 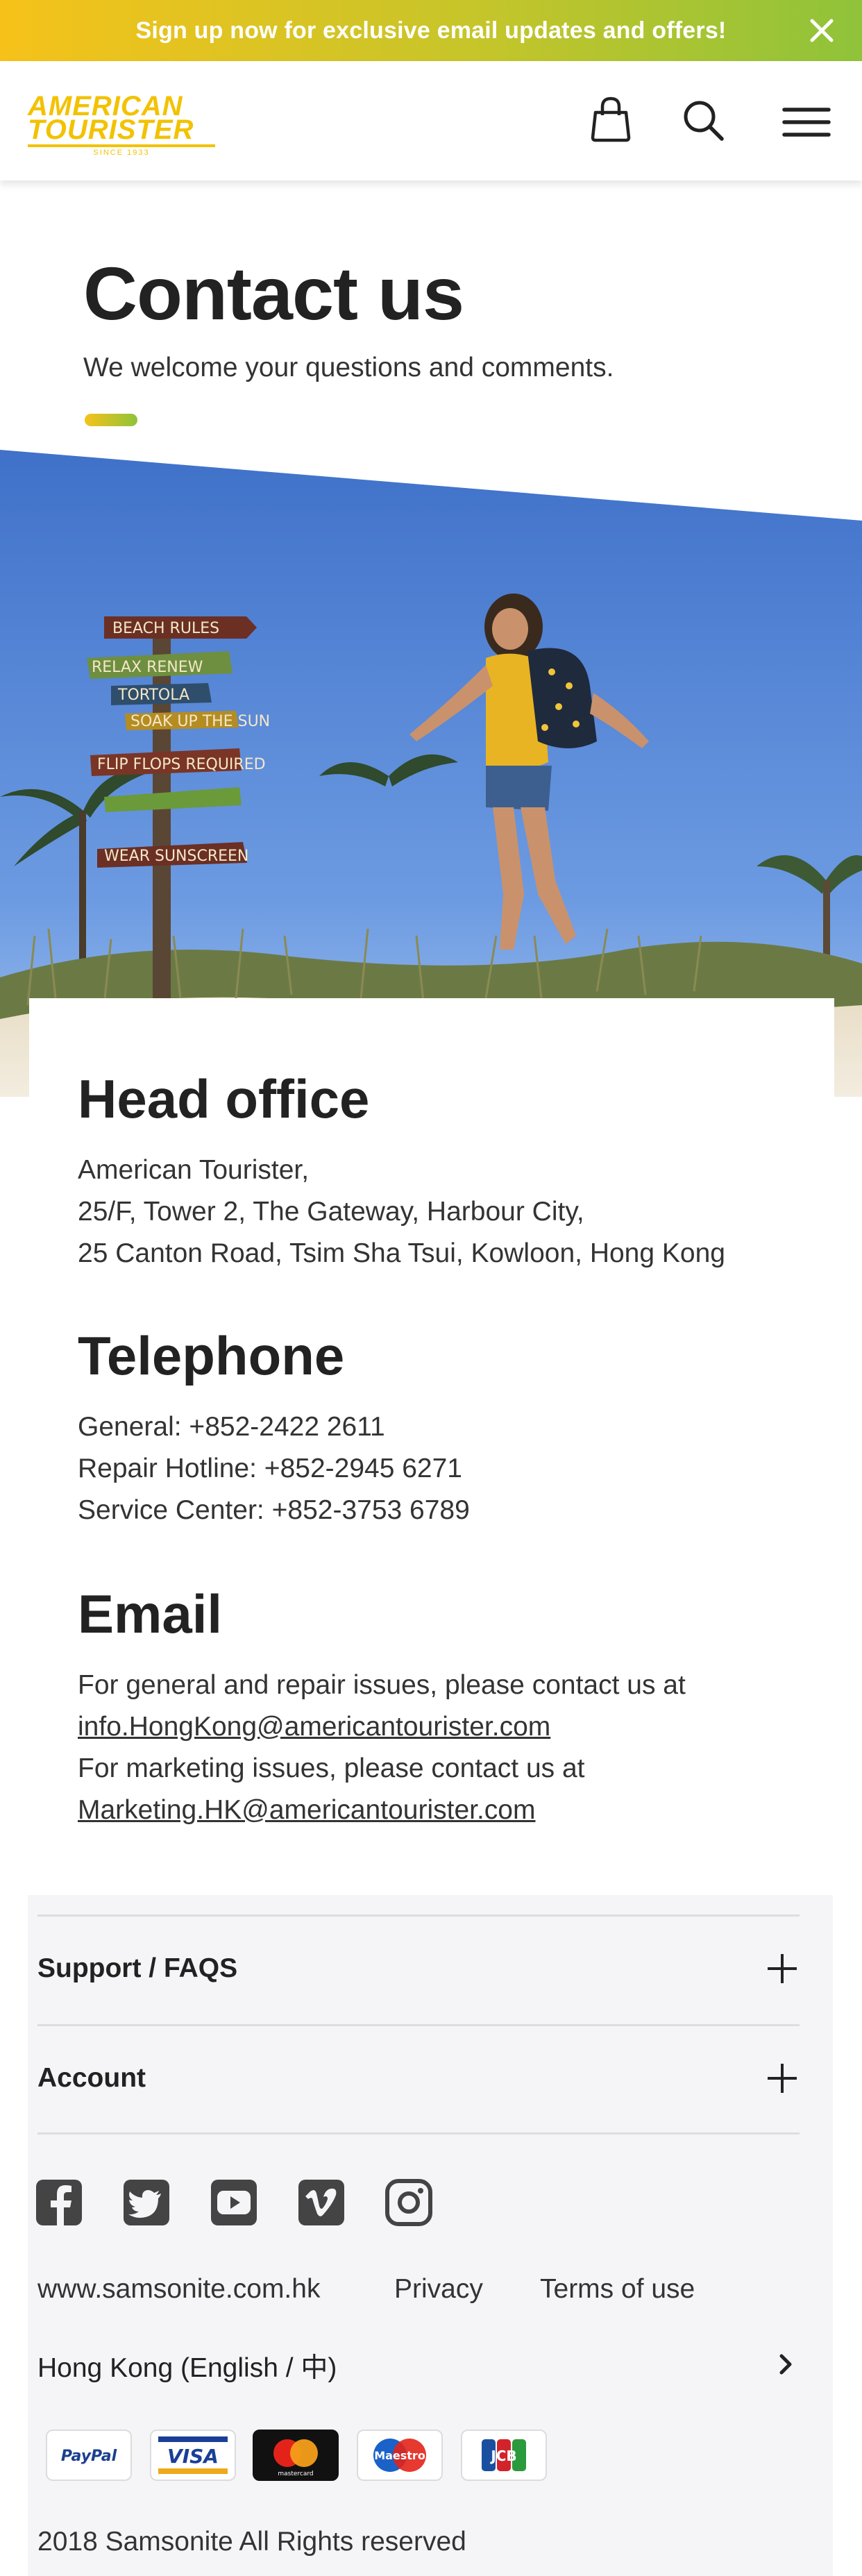 I want to click on mastercard-label: mastercard, so click(x=295, y=2473).